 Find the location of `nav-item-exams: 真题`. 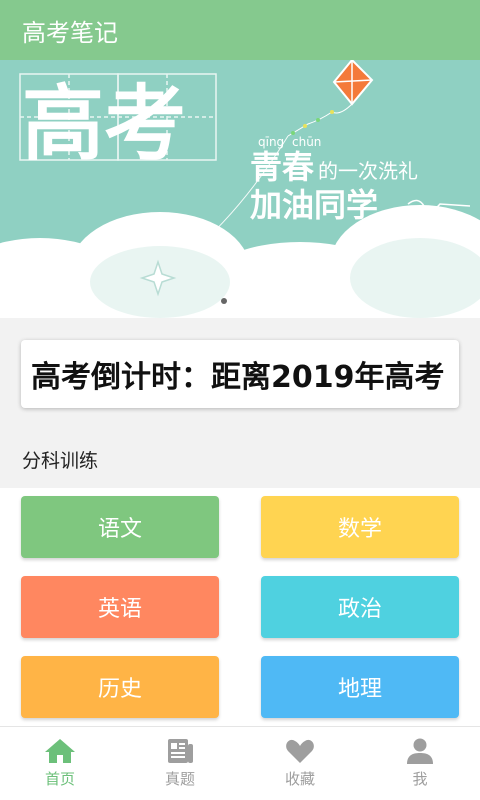

nav-item-exams: 真题 is located at coordinates (180, 763).